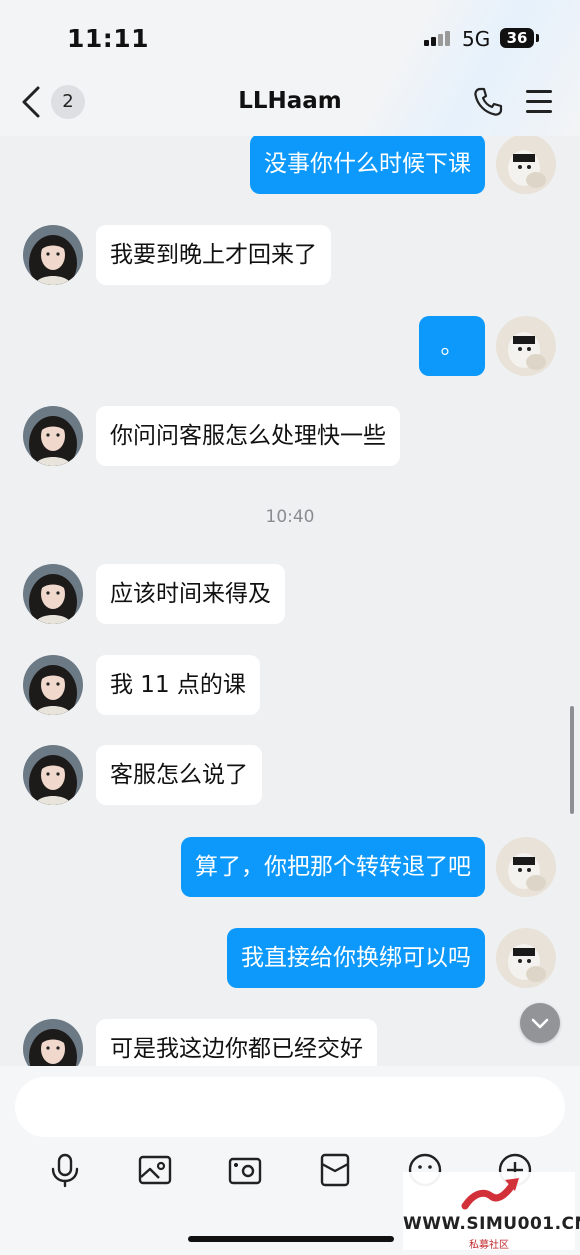 Image resolution: width=580 pixels, height=1255 pixels. Describe the element at coordinates (539, 102) in the screenshot. I see `menu-icon` at that location.